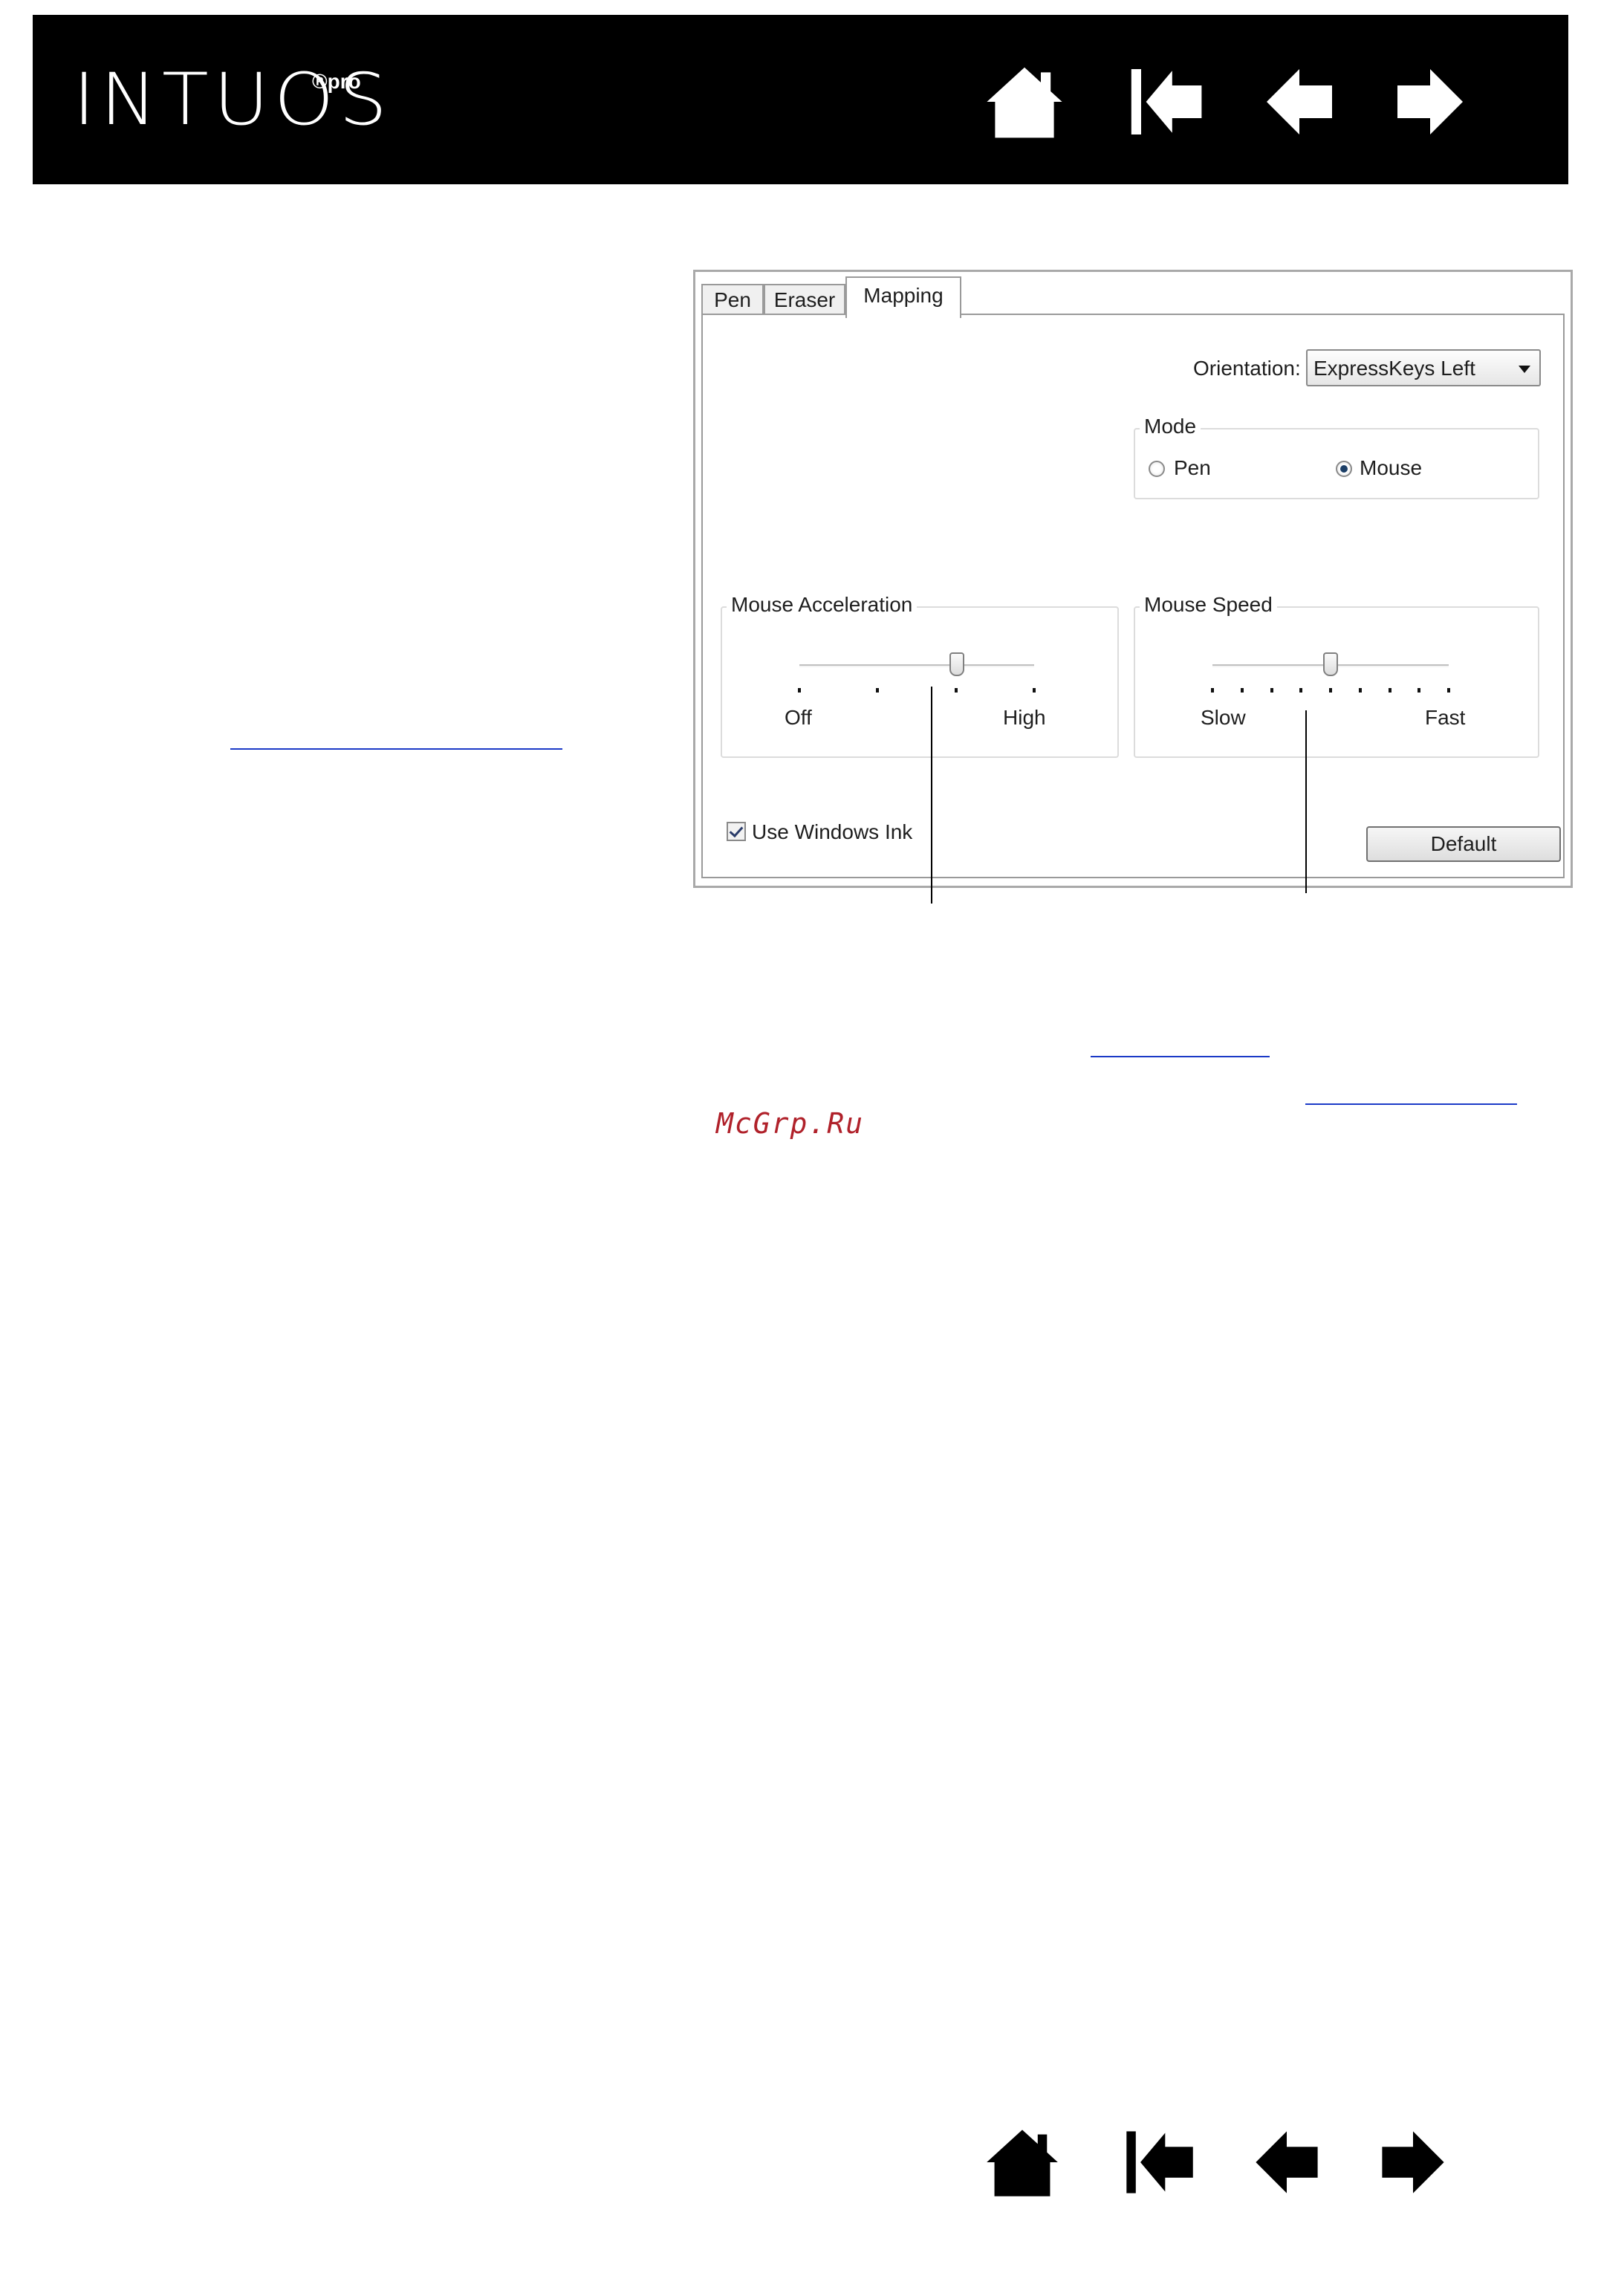 Image resolution: width=1601 pixels, height=2296 pixels. I want to click on mode-group: Mode Pen Mouse, so click(1336, 457).